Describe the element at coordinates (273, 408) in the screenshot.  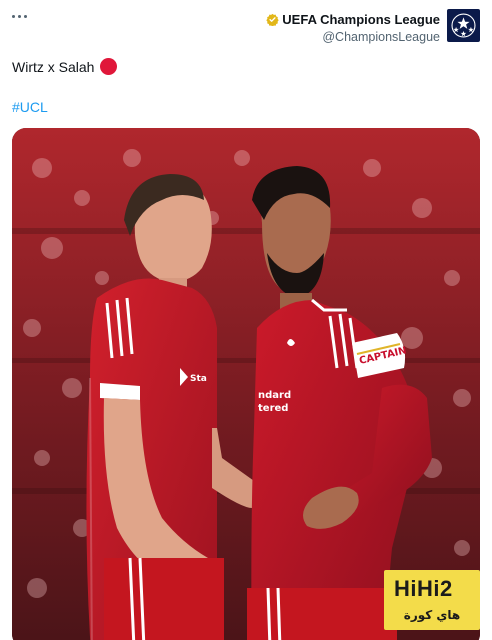
I see `svg-text: tered` at that location.